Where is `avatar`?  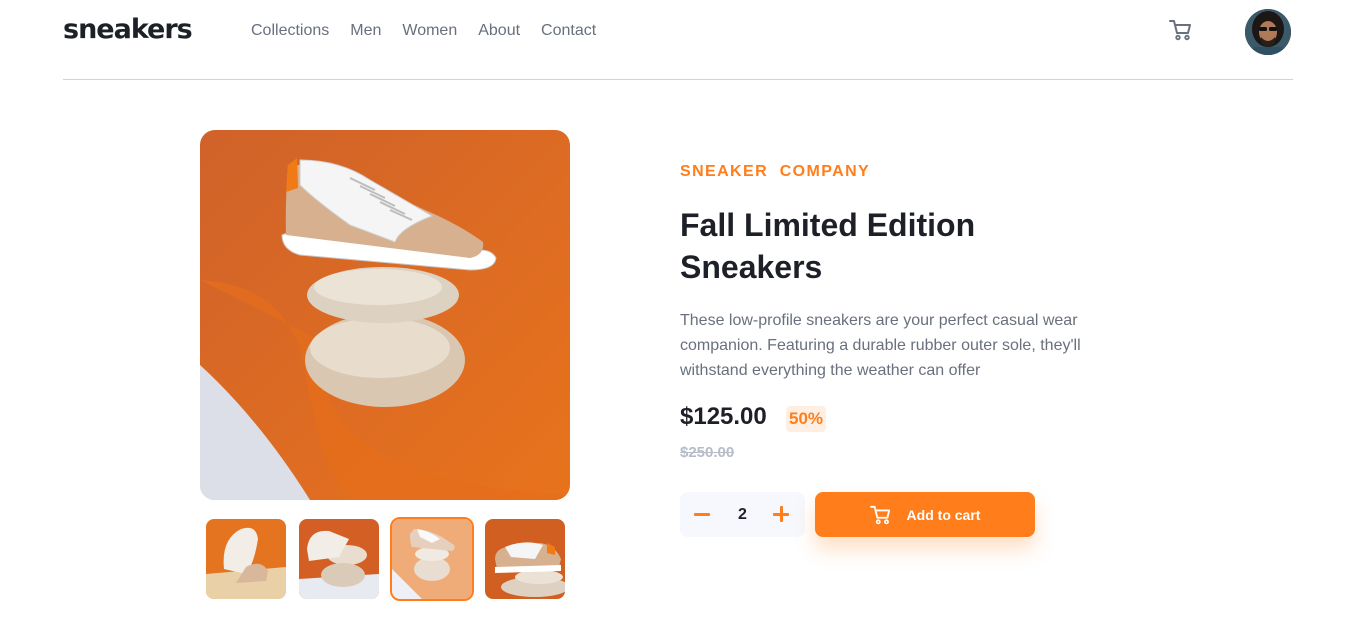 avatar is located at coordinates (1268, 32).